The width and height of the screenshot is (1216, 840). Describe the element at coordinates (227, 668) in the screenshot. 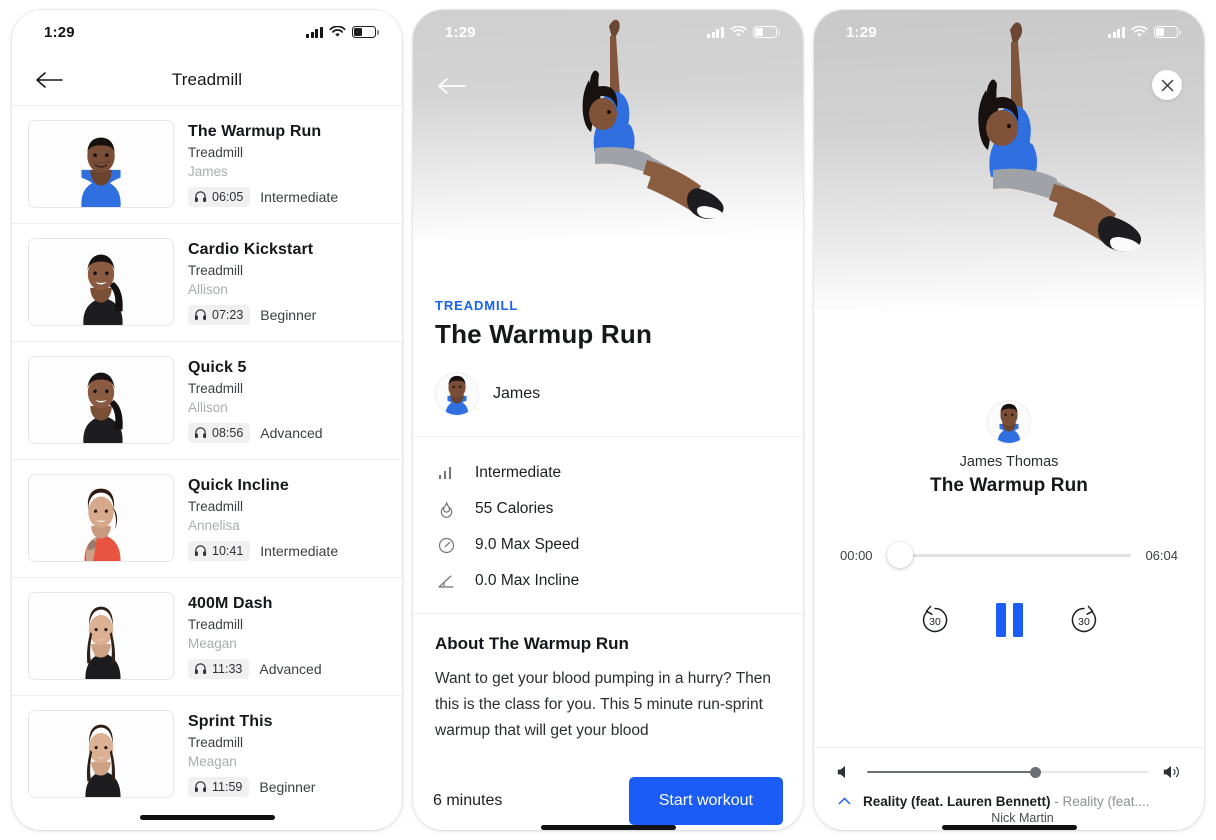

I see `duration-text: 11:33` at that location.